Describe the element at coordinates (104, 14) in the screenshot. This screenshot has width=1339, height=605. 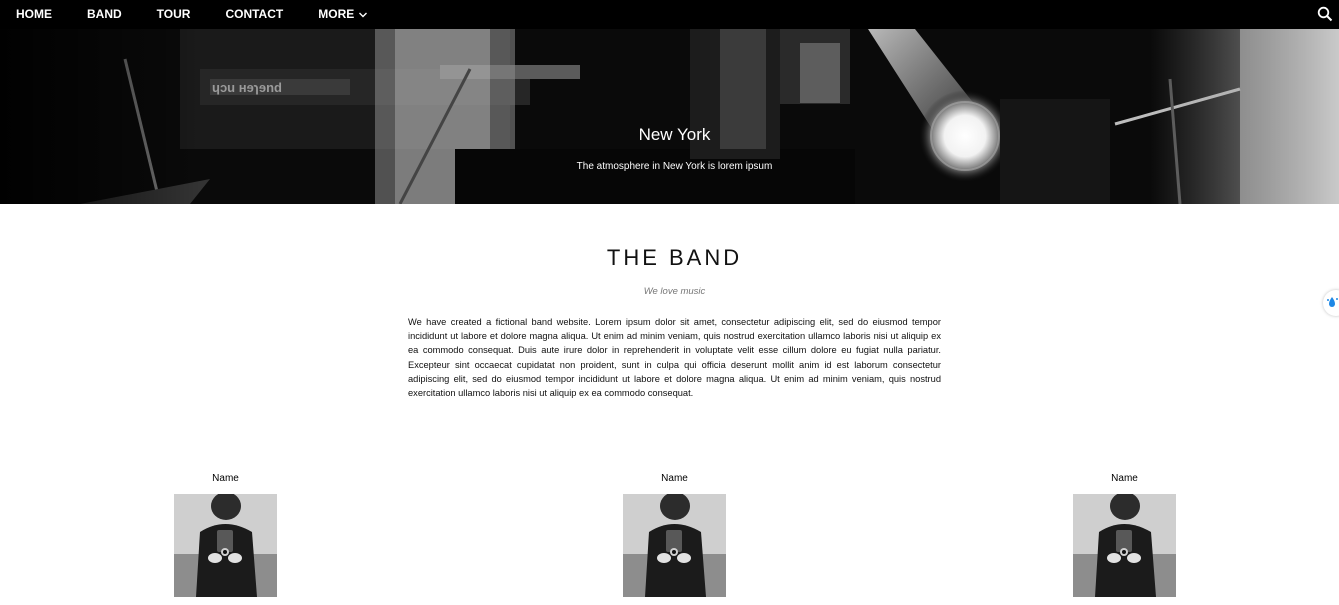
I see `nav-band-link: BAND` at that location.